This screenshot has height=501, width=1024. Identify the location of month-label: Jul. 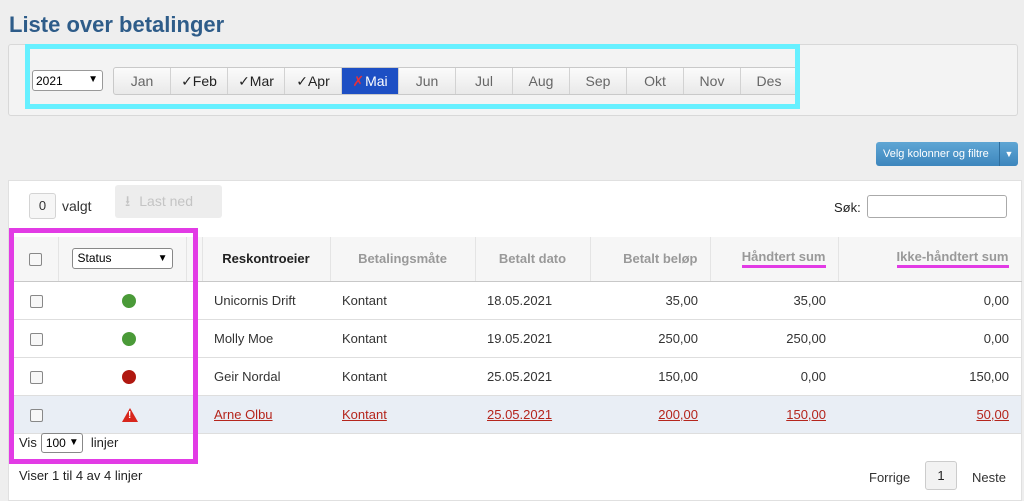
(484, 81).